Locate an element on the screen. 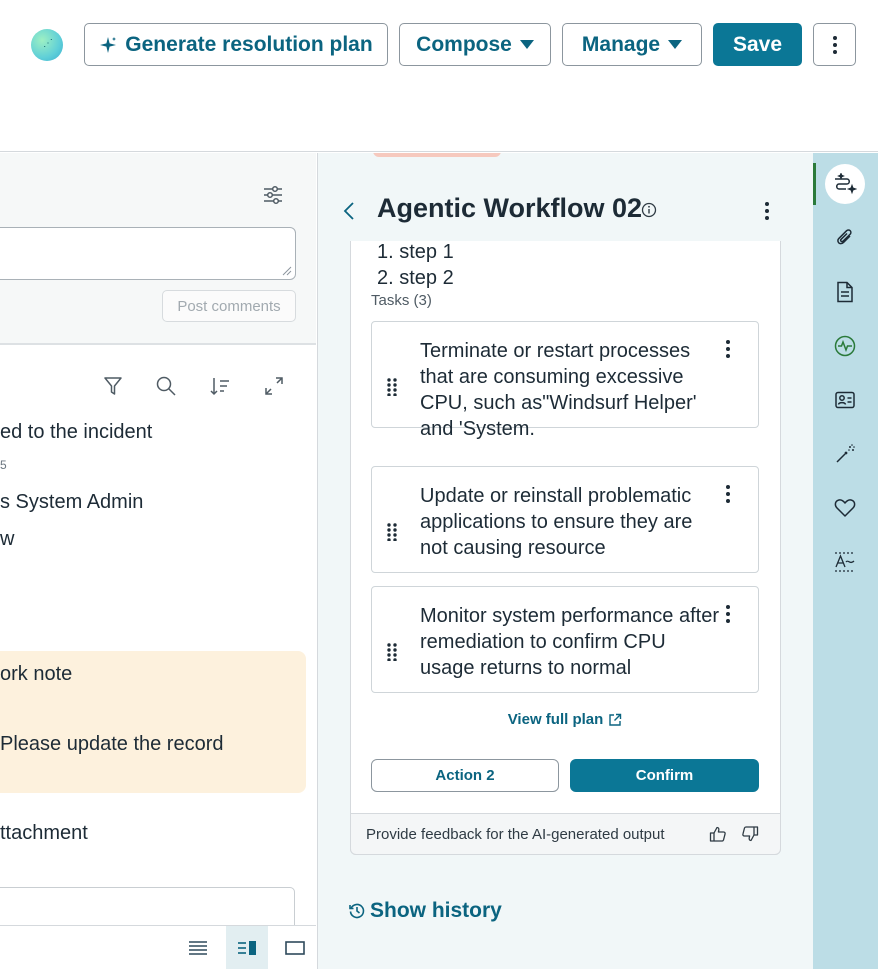  show-history-link: Show history is located at coordinates (425, 911).